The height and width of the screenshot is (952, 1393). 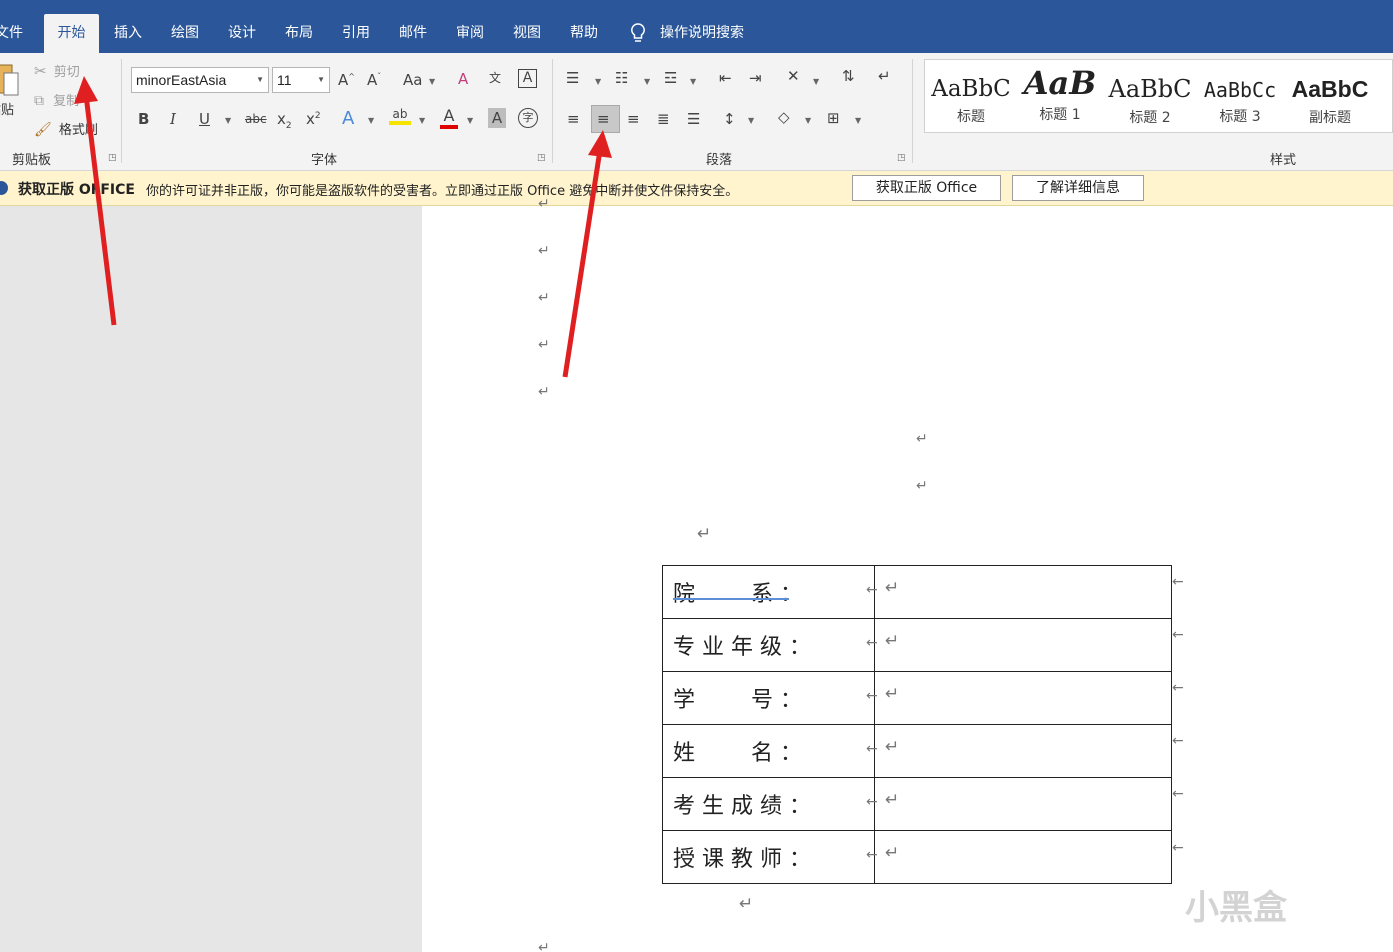 What do you see at coordinates (737, 700) in the screenshot?
I see `row-label-student-id: 学 号 ：` at bounding box center [737, 700].